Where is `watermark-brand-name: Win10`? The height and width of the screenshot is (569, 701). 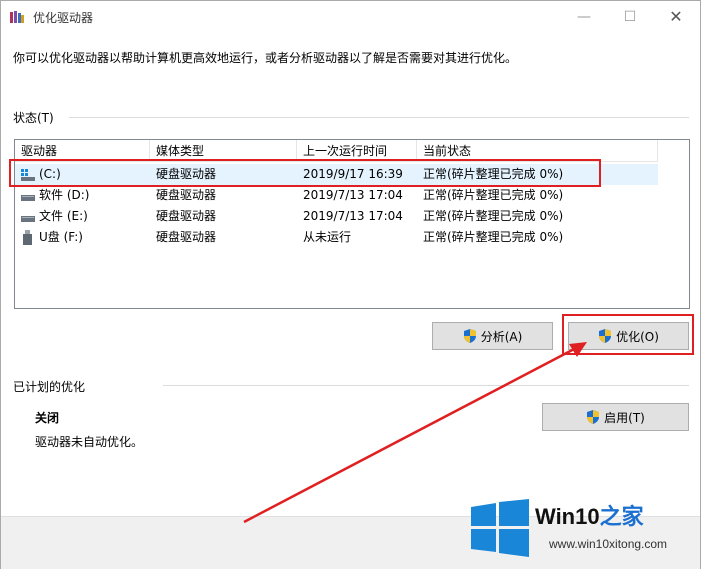 watermark-brand-name: Win10 is located at coordinates (567, 516).